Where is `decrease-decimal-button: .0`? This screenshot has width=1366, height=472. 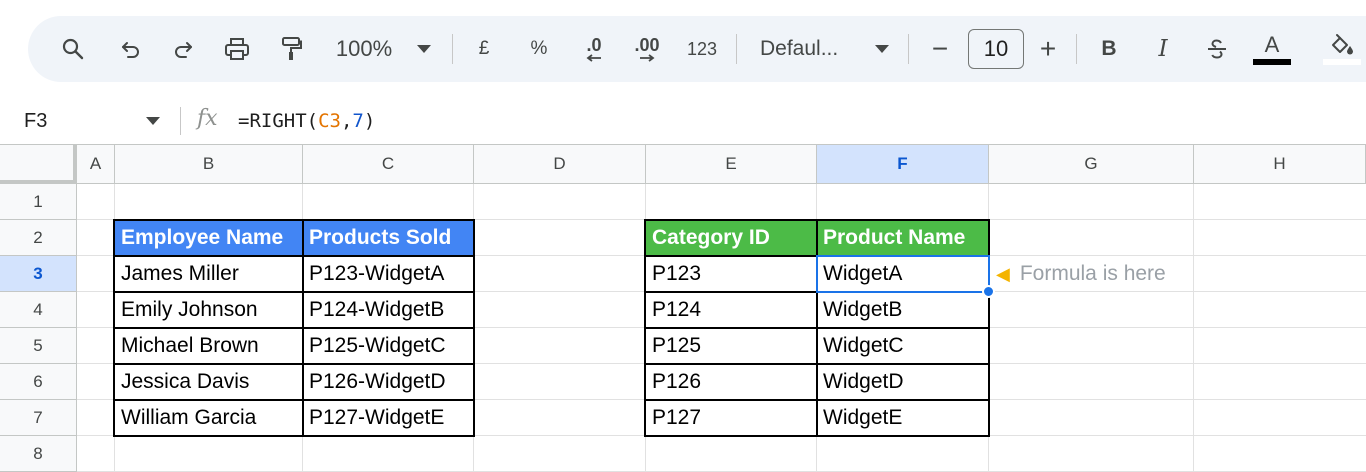
decrease-decimal-button: .0 is located at coordinates (594, 49).